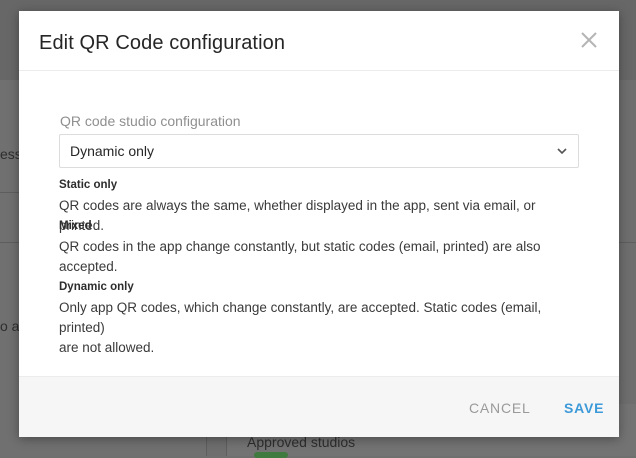 The height and width of the screenshot is (458, 636). I want to click on save-button: SAVE, so click(584, 408).